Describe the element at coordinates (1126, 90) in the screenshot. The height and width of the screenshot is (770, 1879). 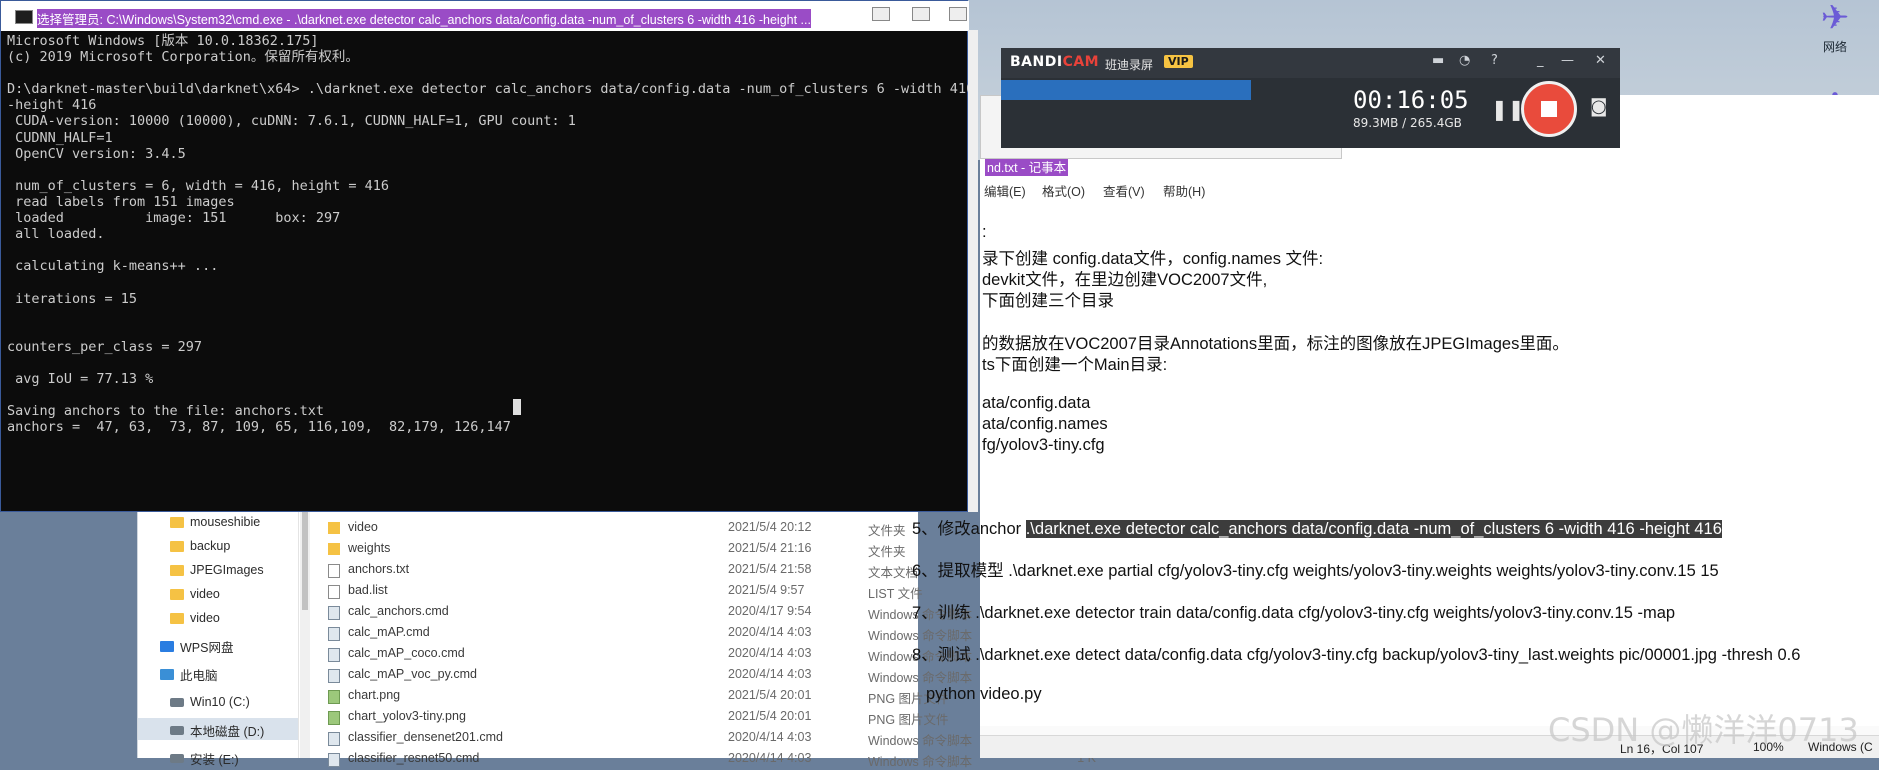
I see `mode-tabs-strip` at that location.